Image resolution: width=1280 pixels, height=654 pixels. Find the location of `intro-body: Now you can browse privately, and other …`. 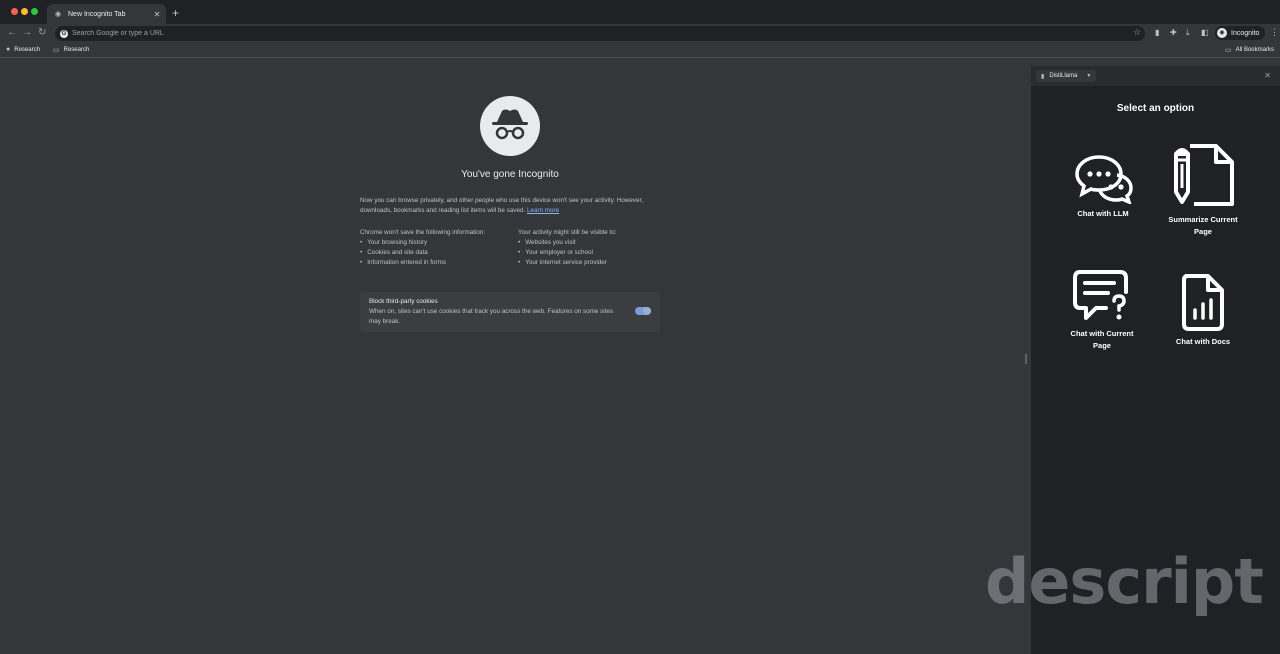

intro-body: Now you can browse privately, and other … is located at coordinates (502, 205).